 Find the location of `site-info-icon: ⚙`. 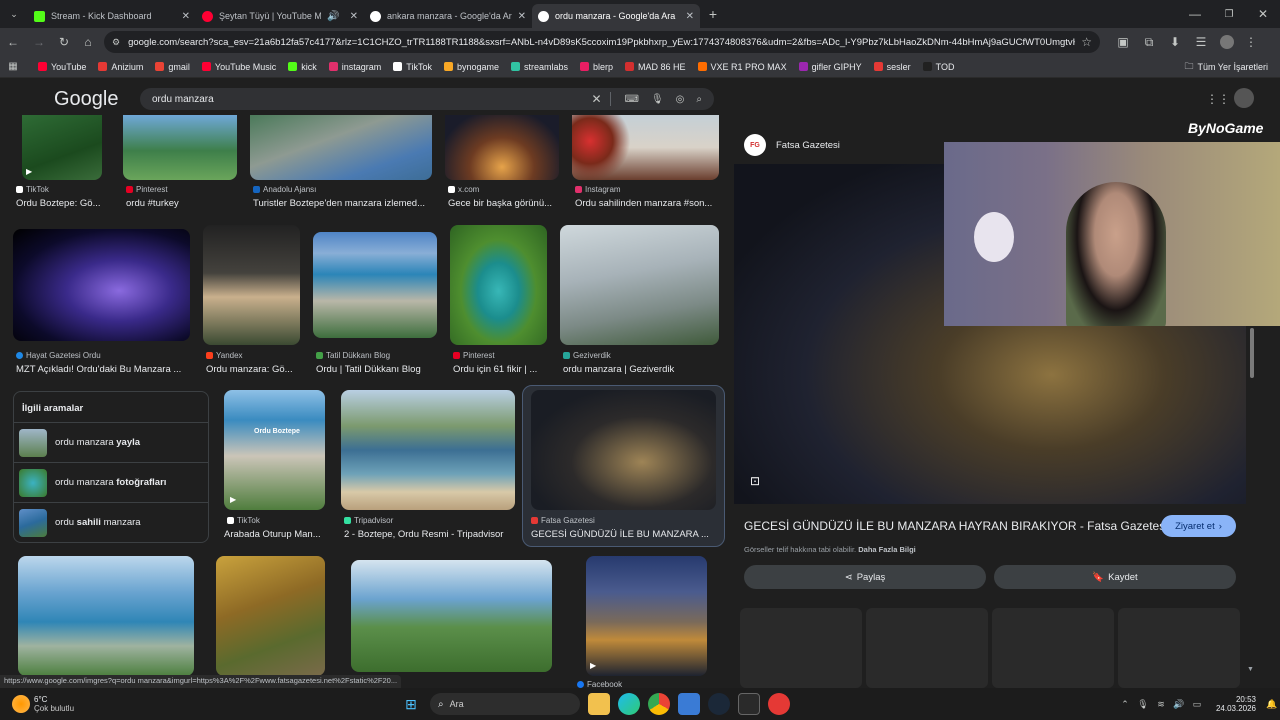

site-info-icon: ⚙ is located at coordinates (116, 42).